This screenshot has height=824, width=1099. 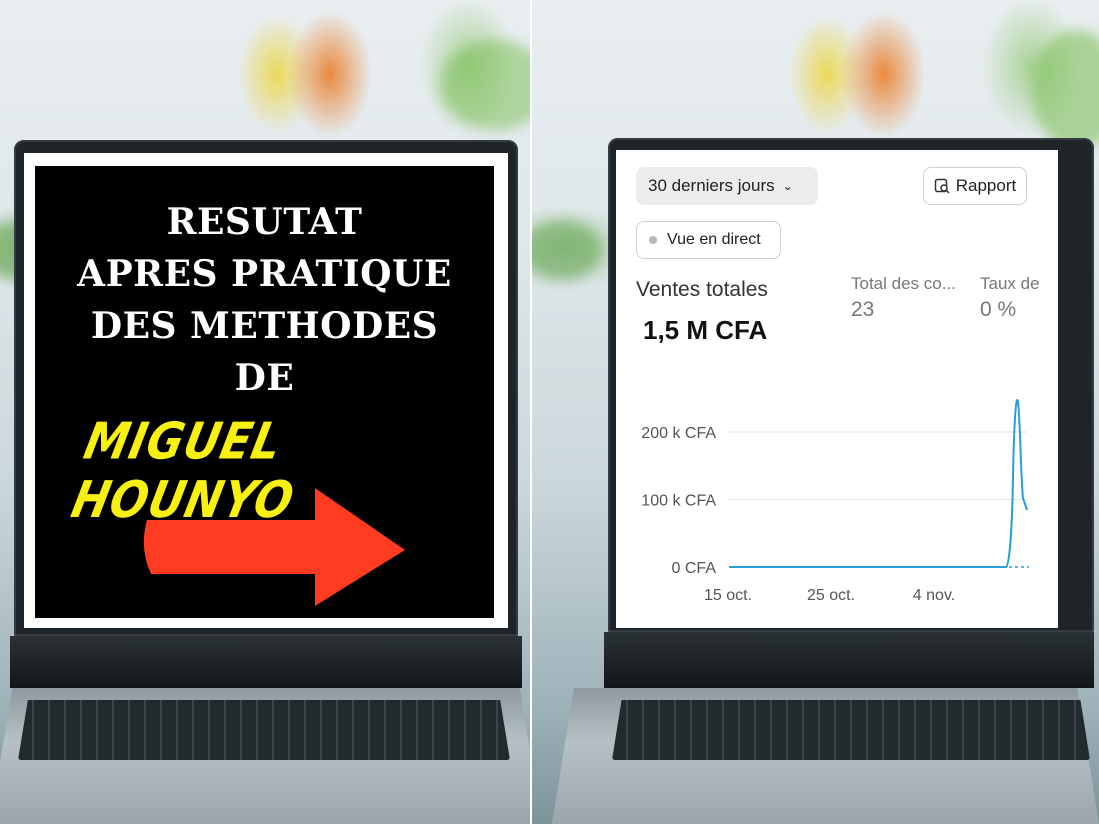 What do you see at coordinates (711, 185) in the screenshot?
I see `period-selector-label: 30 derniers jours` at bounding box center [711, 185].